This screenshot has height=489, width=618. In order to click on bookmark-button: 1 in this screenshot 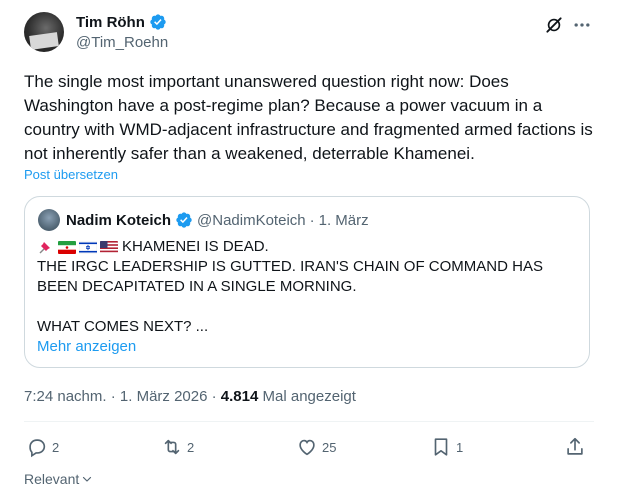, I will do `click(446, 447)`.